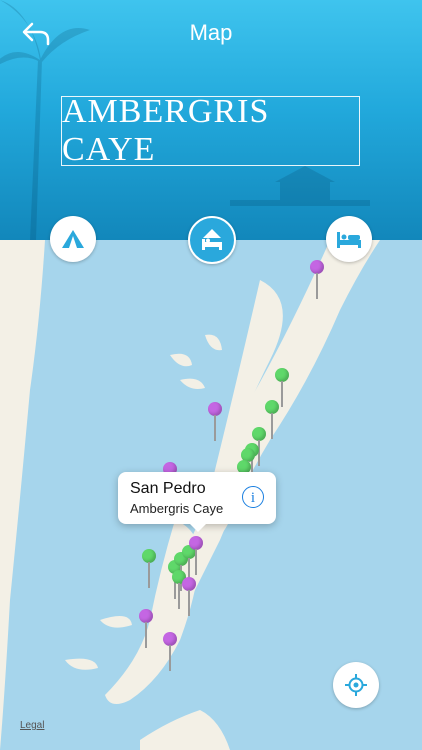 The height and width of the screenshot is (750, 422). I want to click on info-icon: i, so click(253, 497).